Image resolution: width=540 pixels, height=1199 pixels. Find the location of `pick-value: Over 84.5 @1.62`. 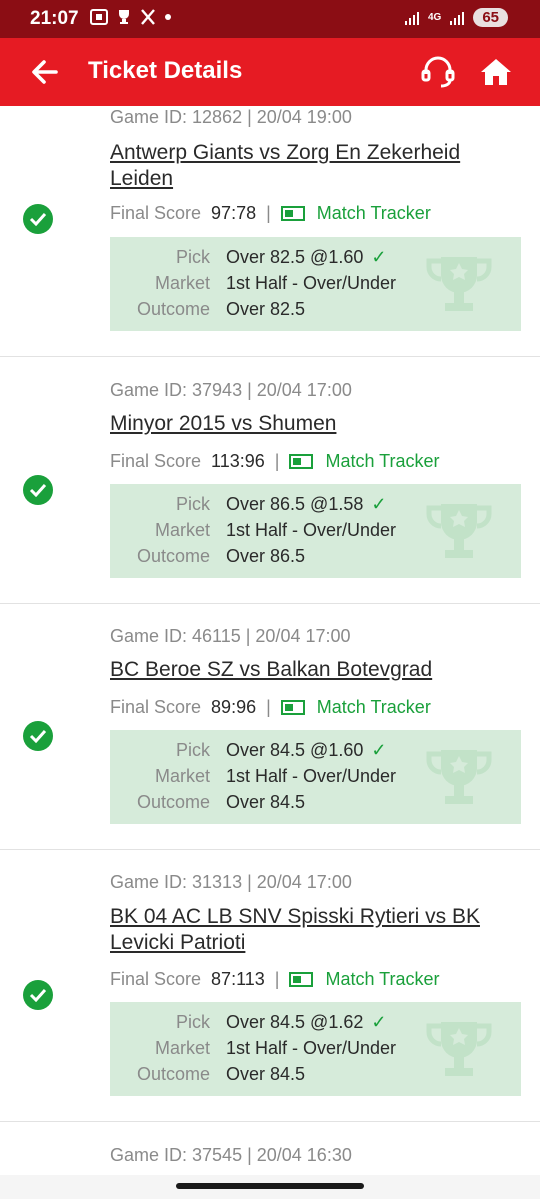

pick-value: Over 84.5 @1.62 is located at coordinates (295, 1022).